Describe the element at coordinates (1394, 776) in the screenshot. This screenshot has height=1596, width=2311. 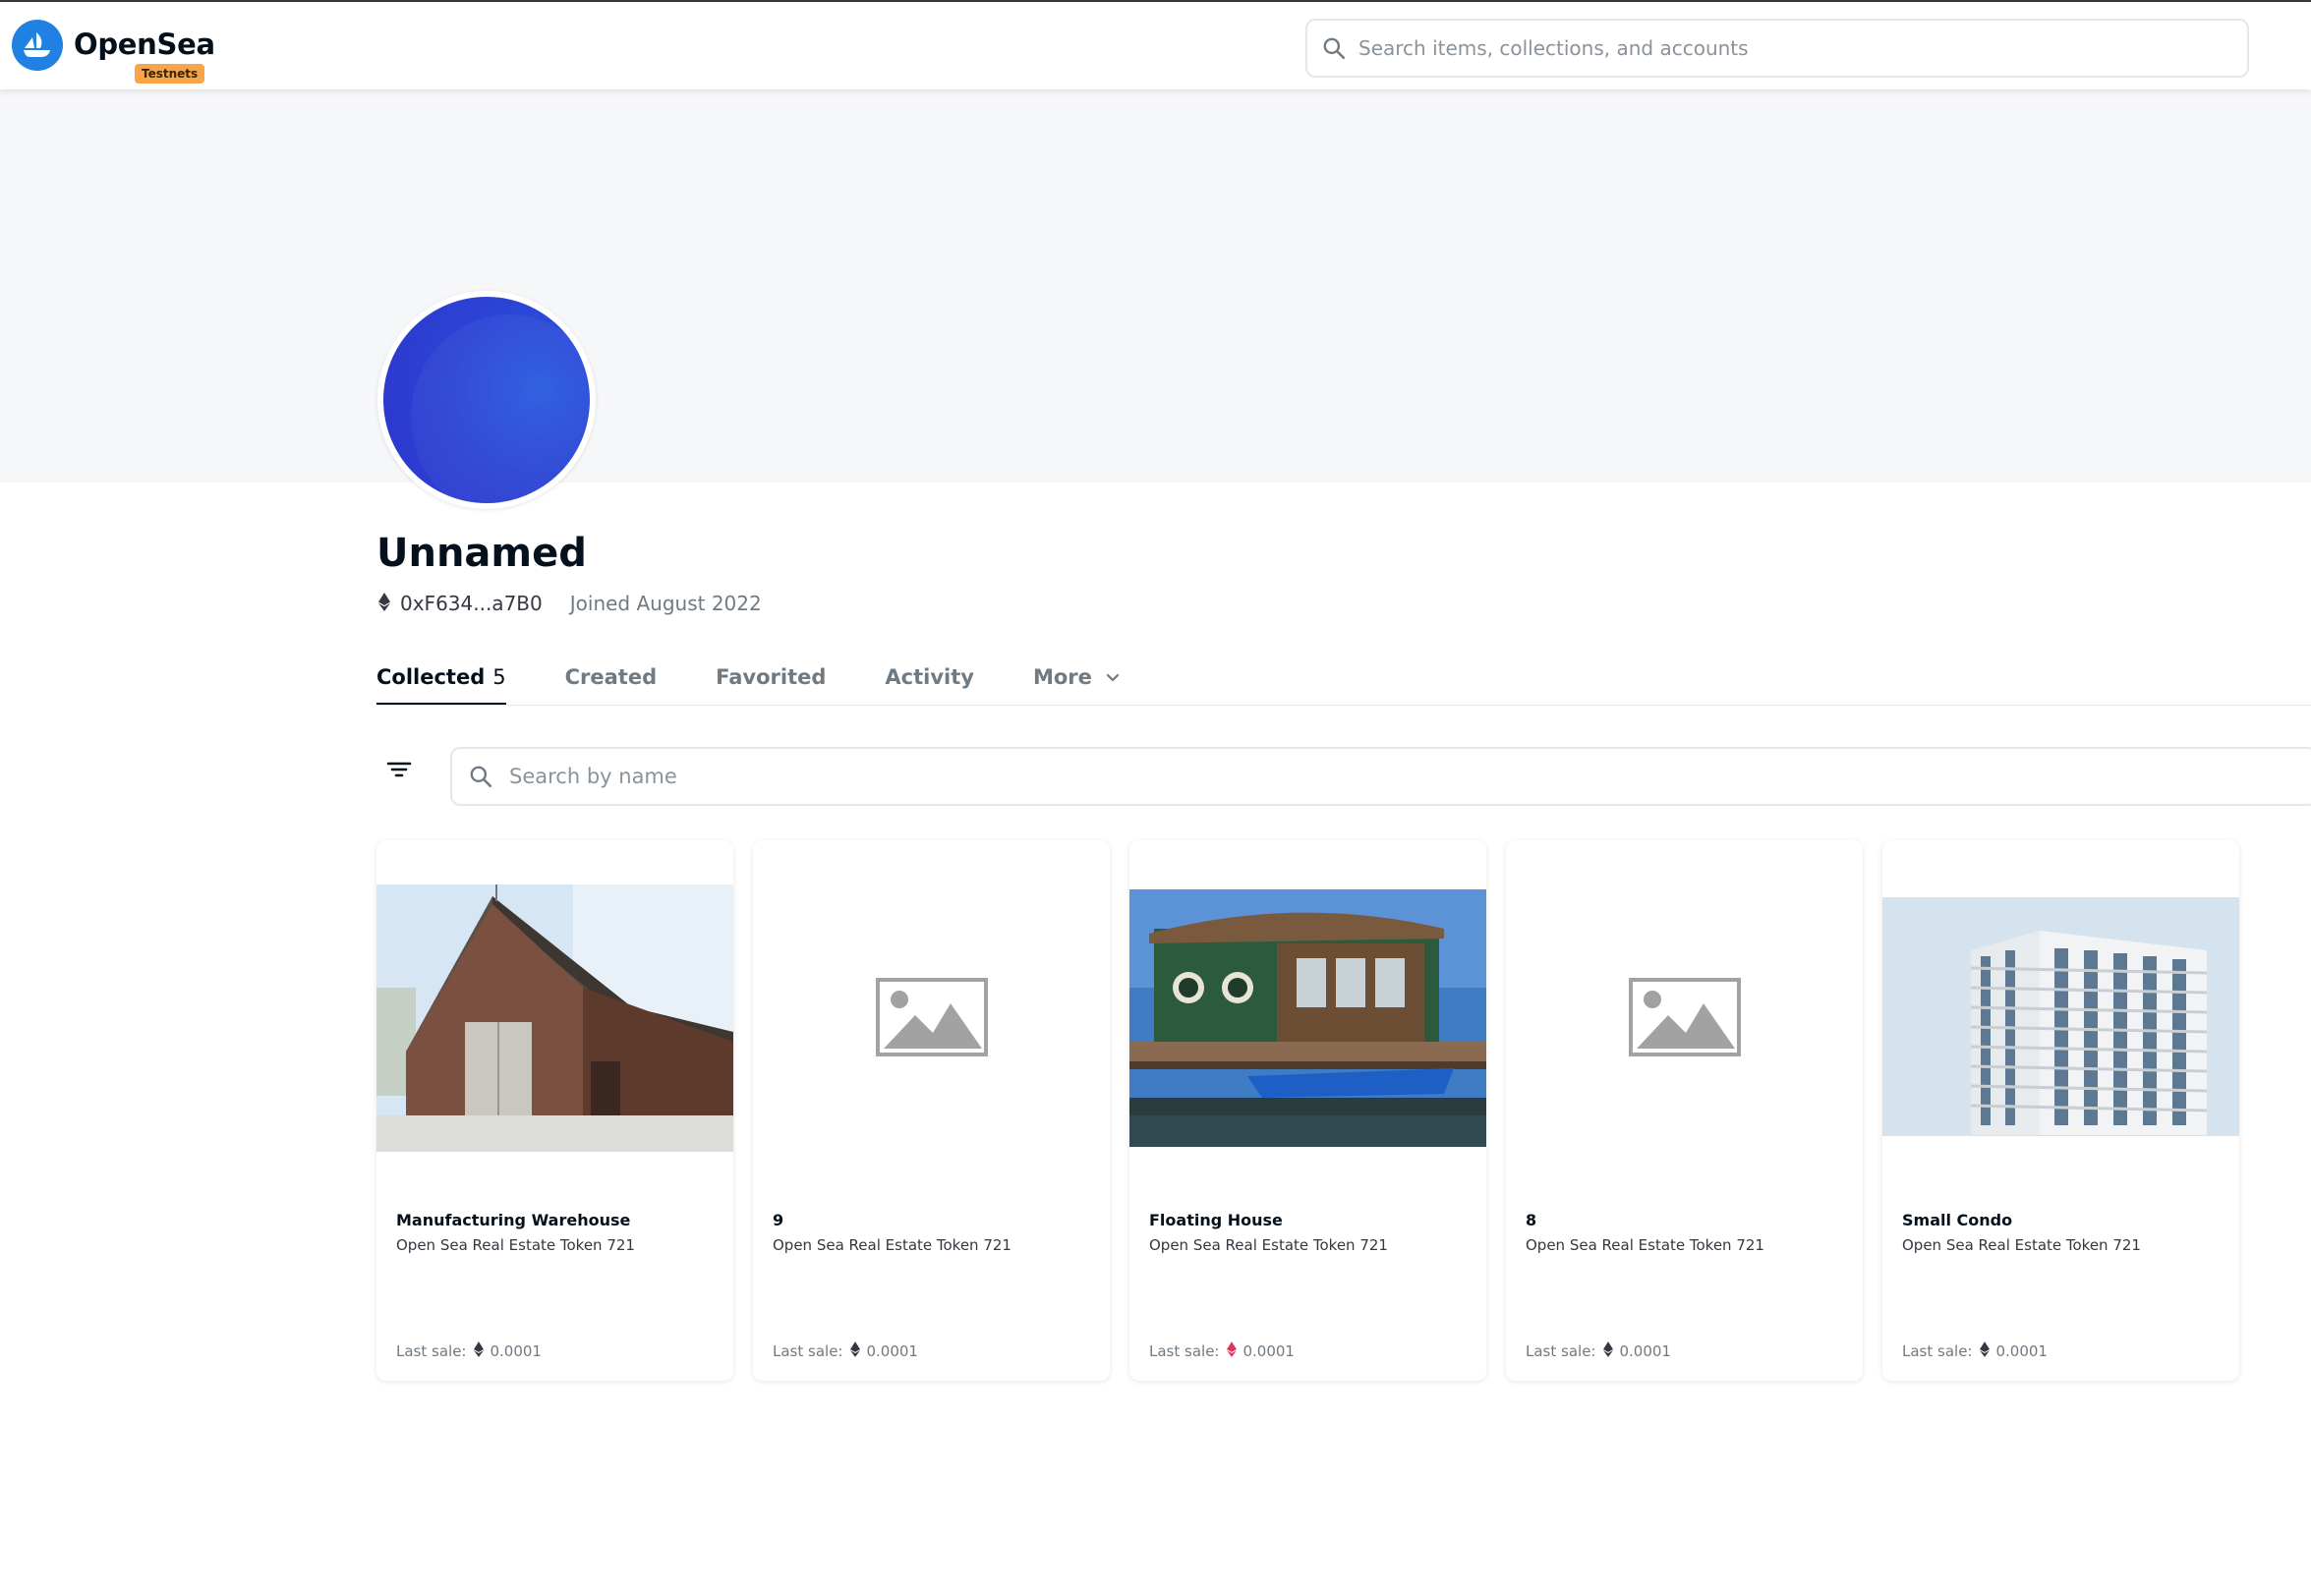
I see `items-search-input` at that location.